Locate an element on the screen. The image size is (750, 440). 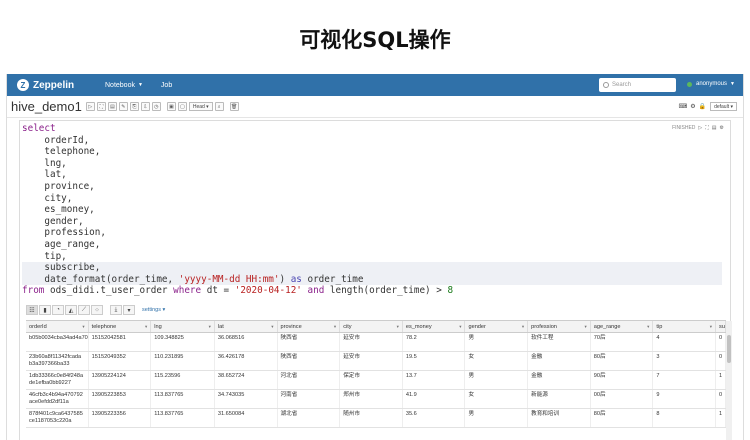
code-line: subscribe, is located at coordinates (372, 268).